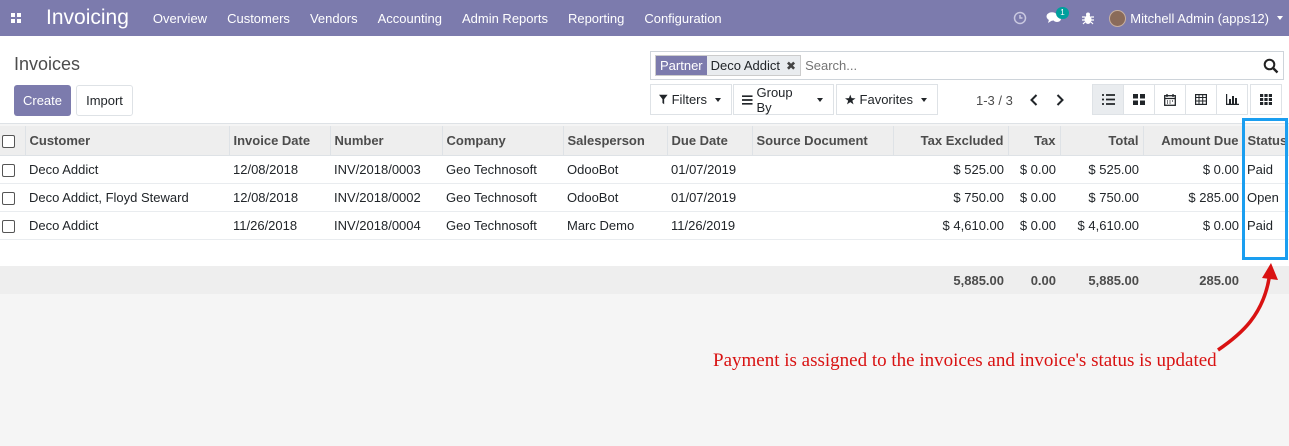 This screenshot has height=446, width=1289. I want to click on app-brand: Invoicing, so click(87, 18).